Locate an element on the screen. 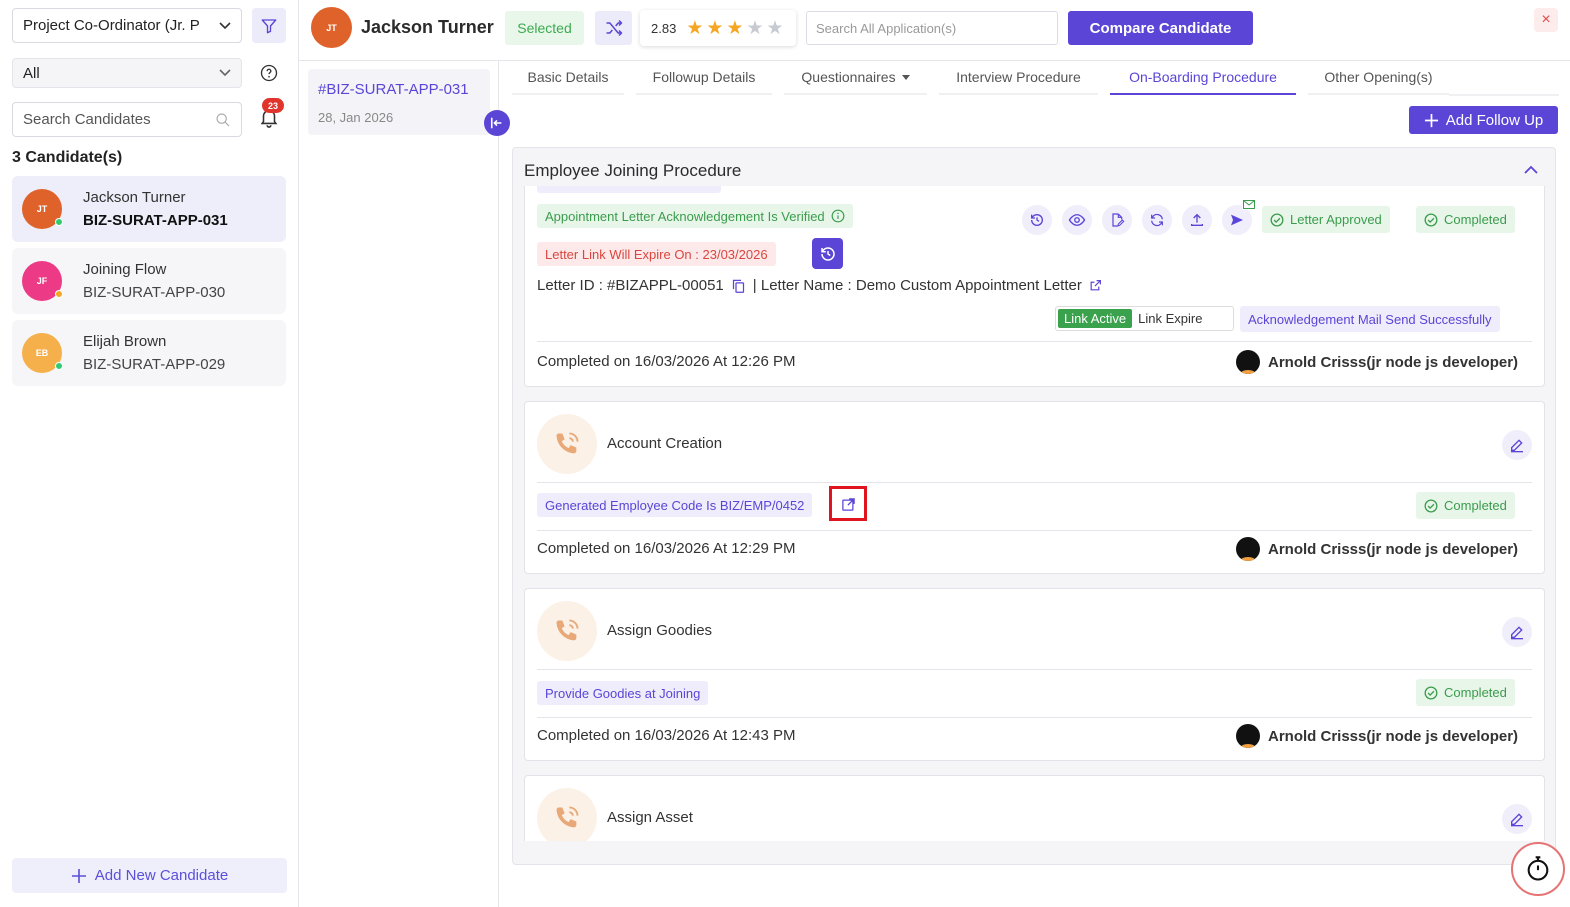  completed-on-text: Completed on 16/03/2026 At 12:29 PM is located at coordinates (666, 548).